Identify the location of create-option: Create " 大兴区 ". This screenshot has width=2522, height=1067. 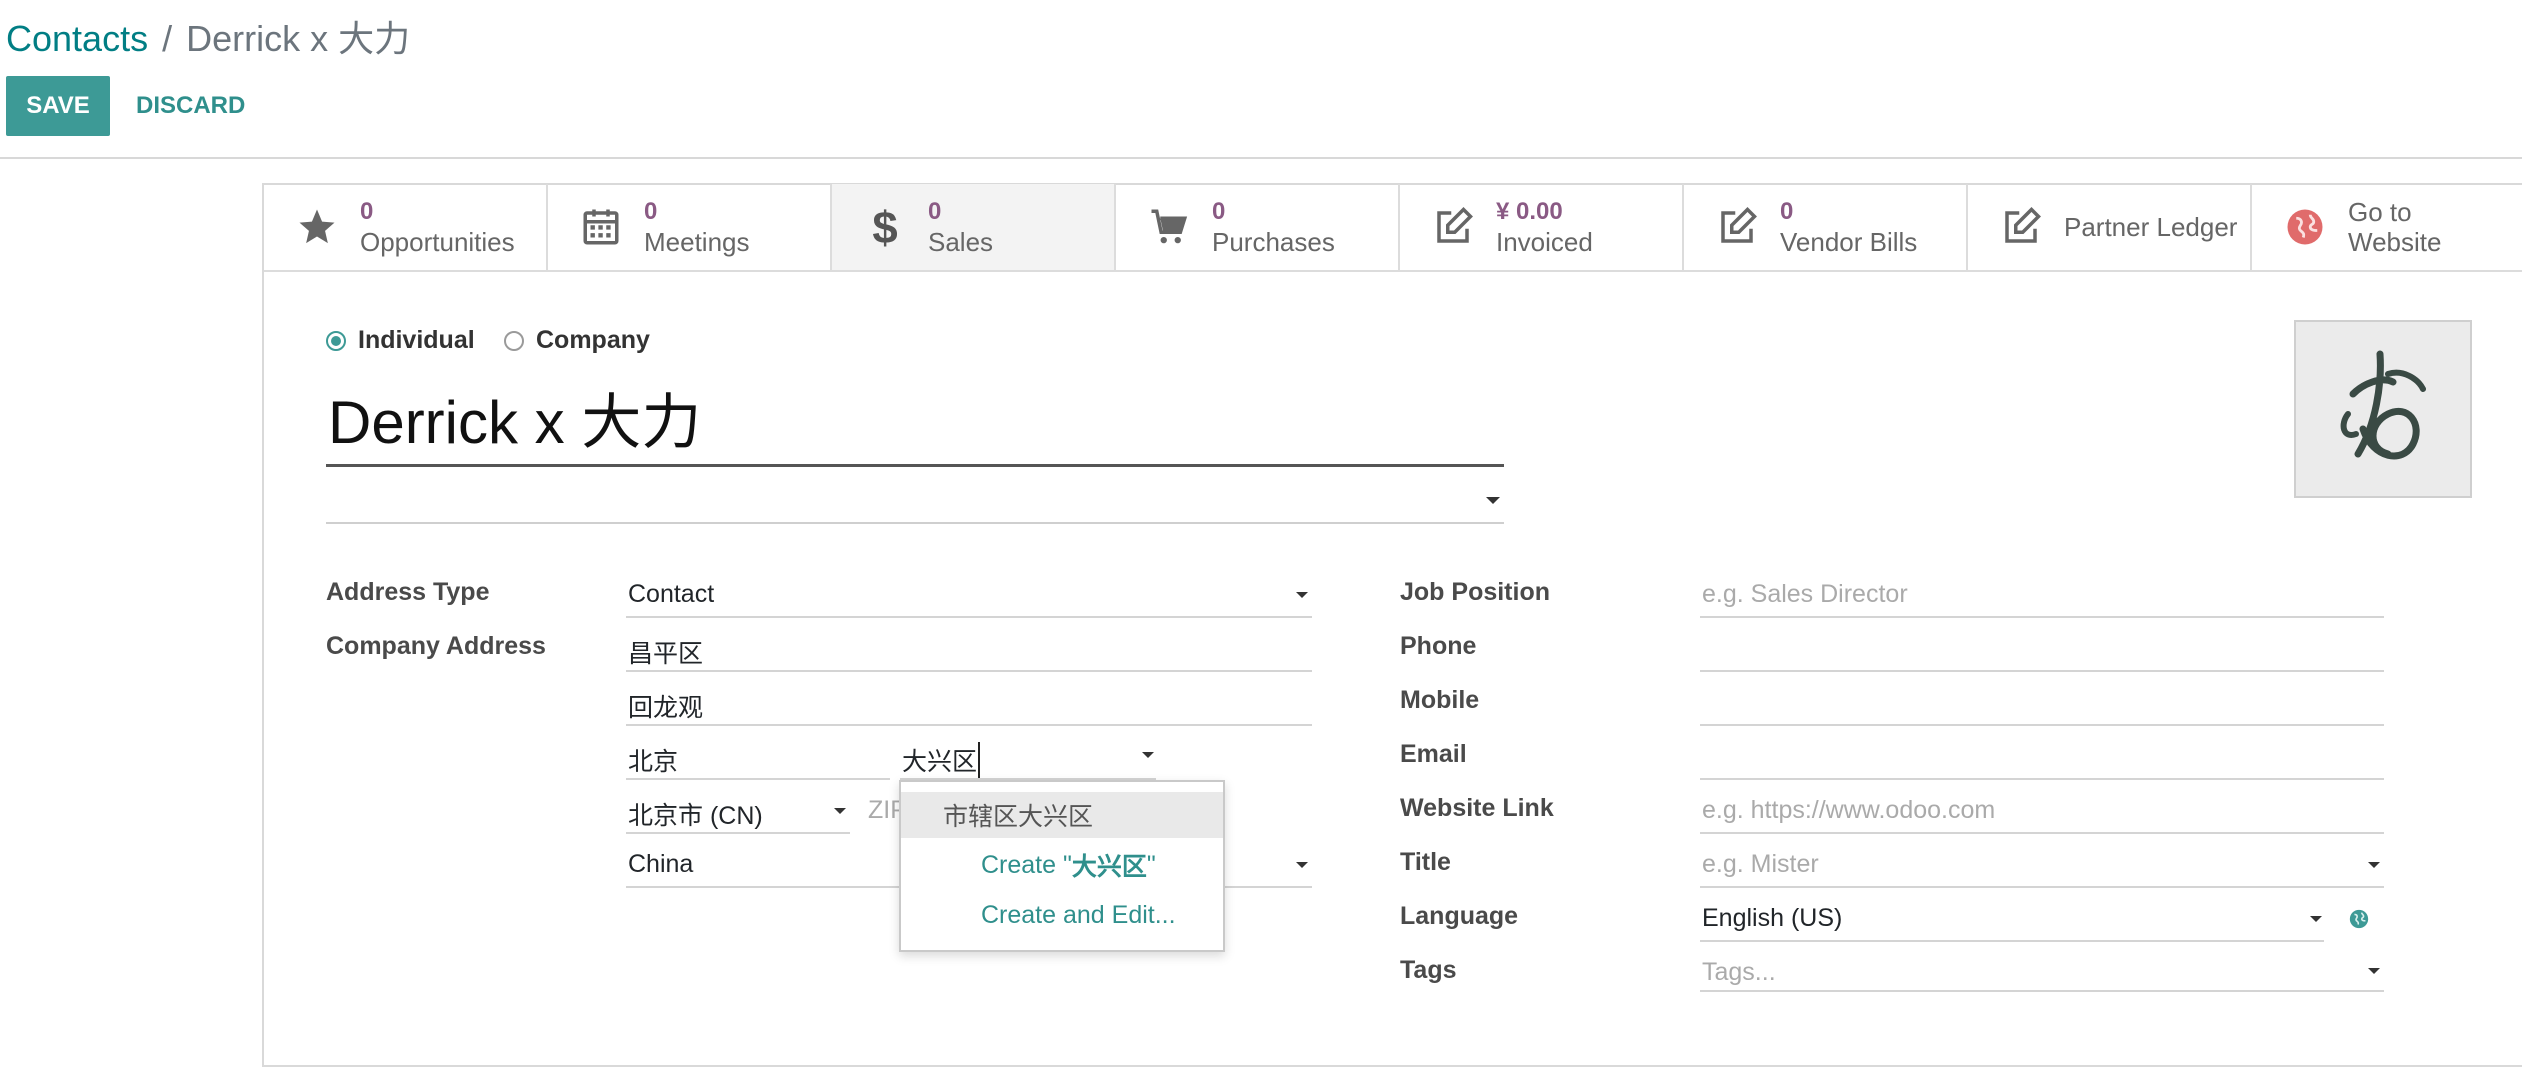
(1062, 865).